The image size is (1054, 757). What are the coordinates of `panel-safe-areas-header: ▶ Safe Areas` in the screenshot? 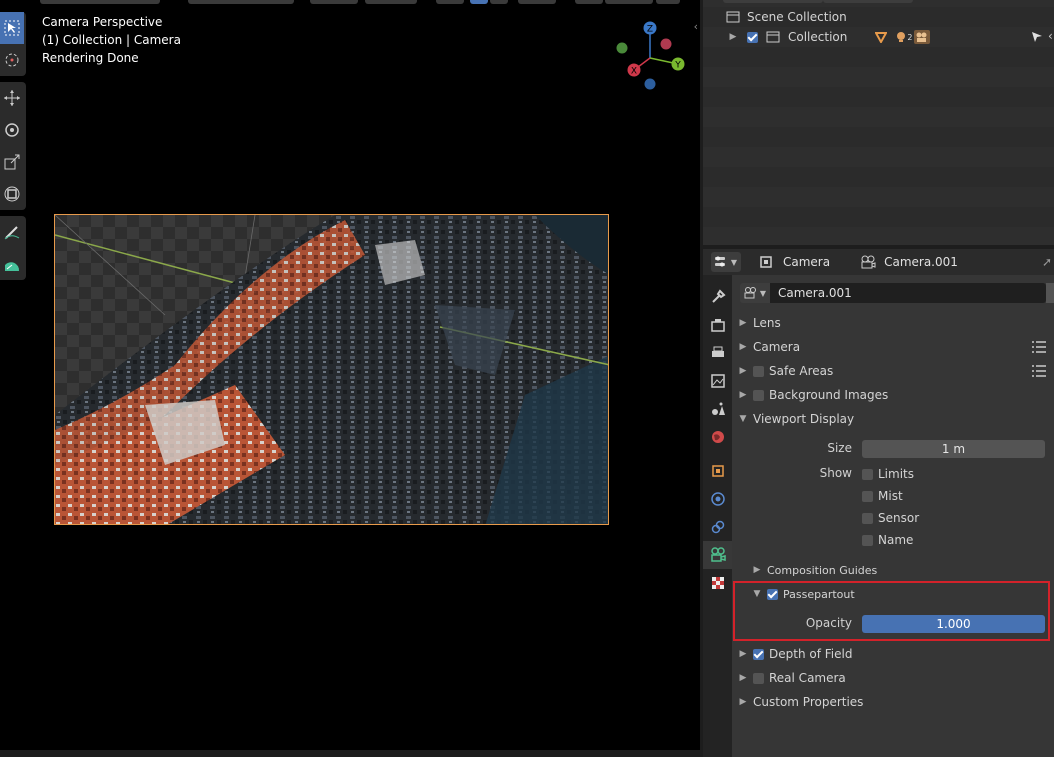 It's located at (893, 371).